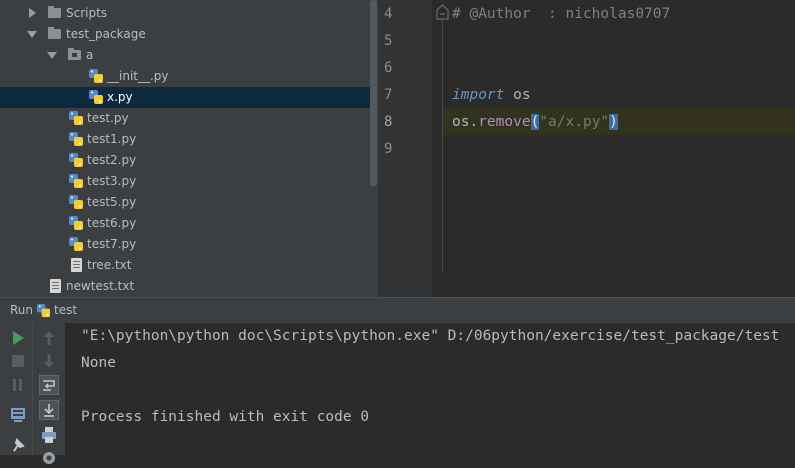 The height and width of the screenshot is (468, 795). Describe the element at coordinates (74, 54) in the screenshot. I see `package-icon` at that location.